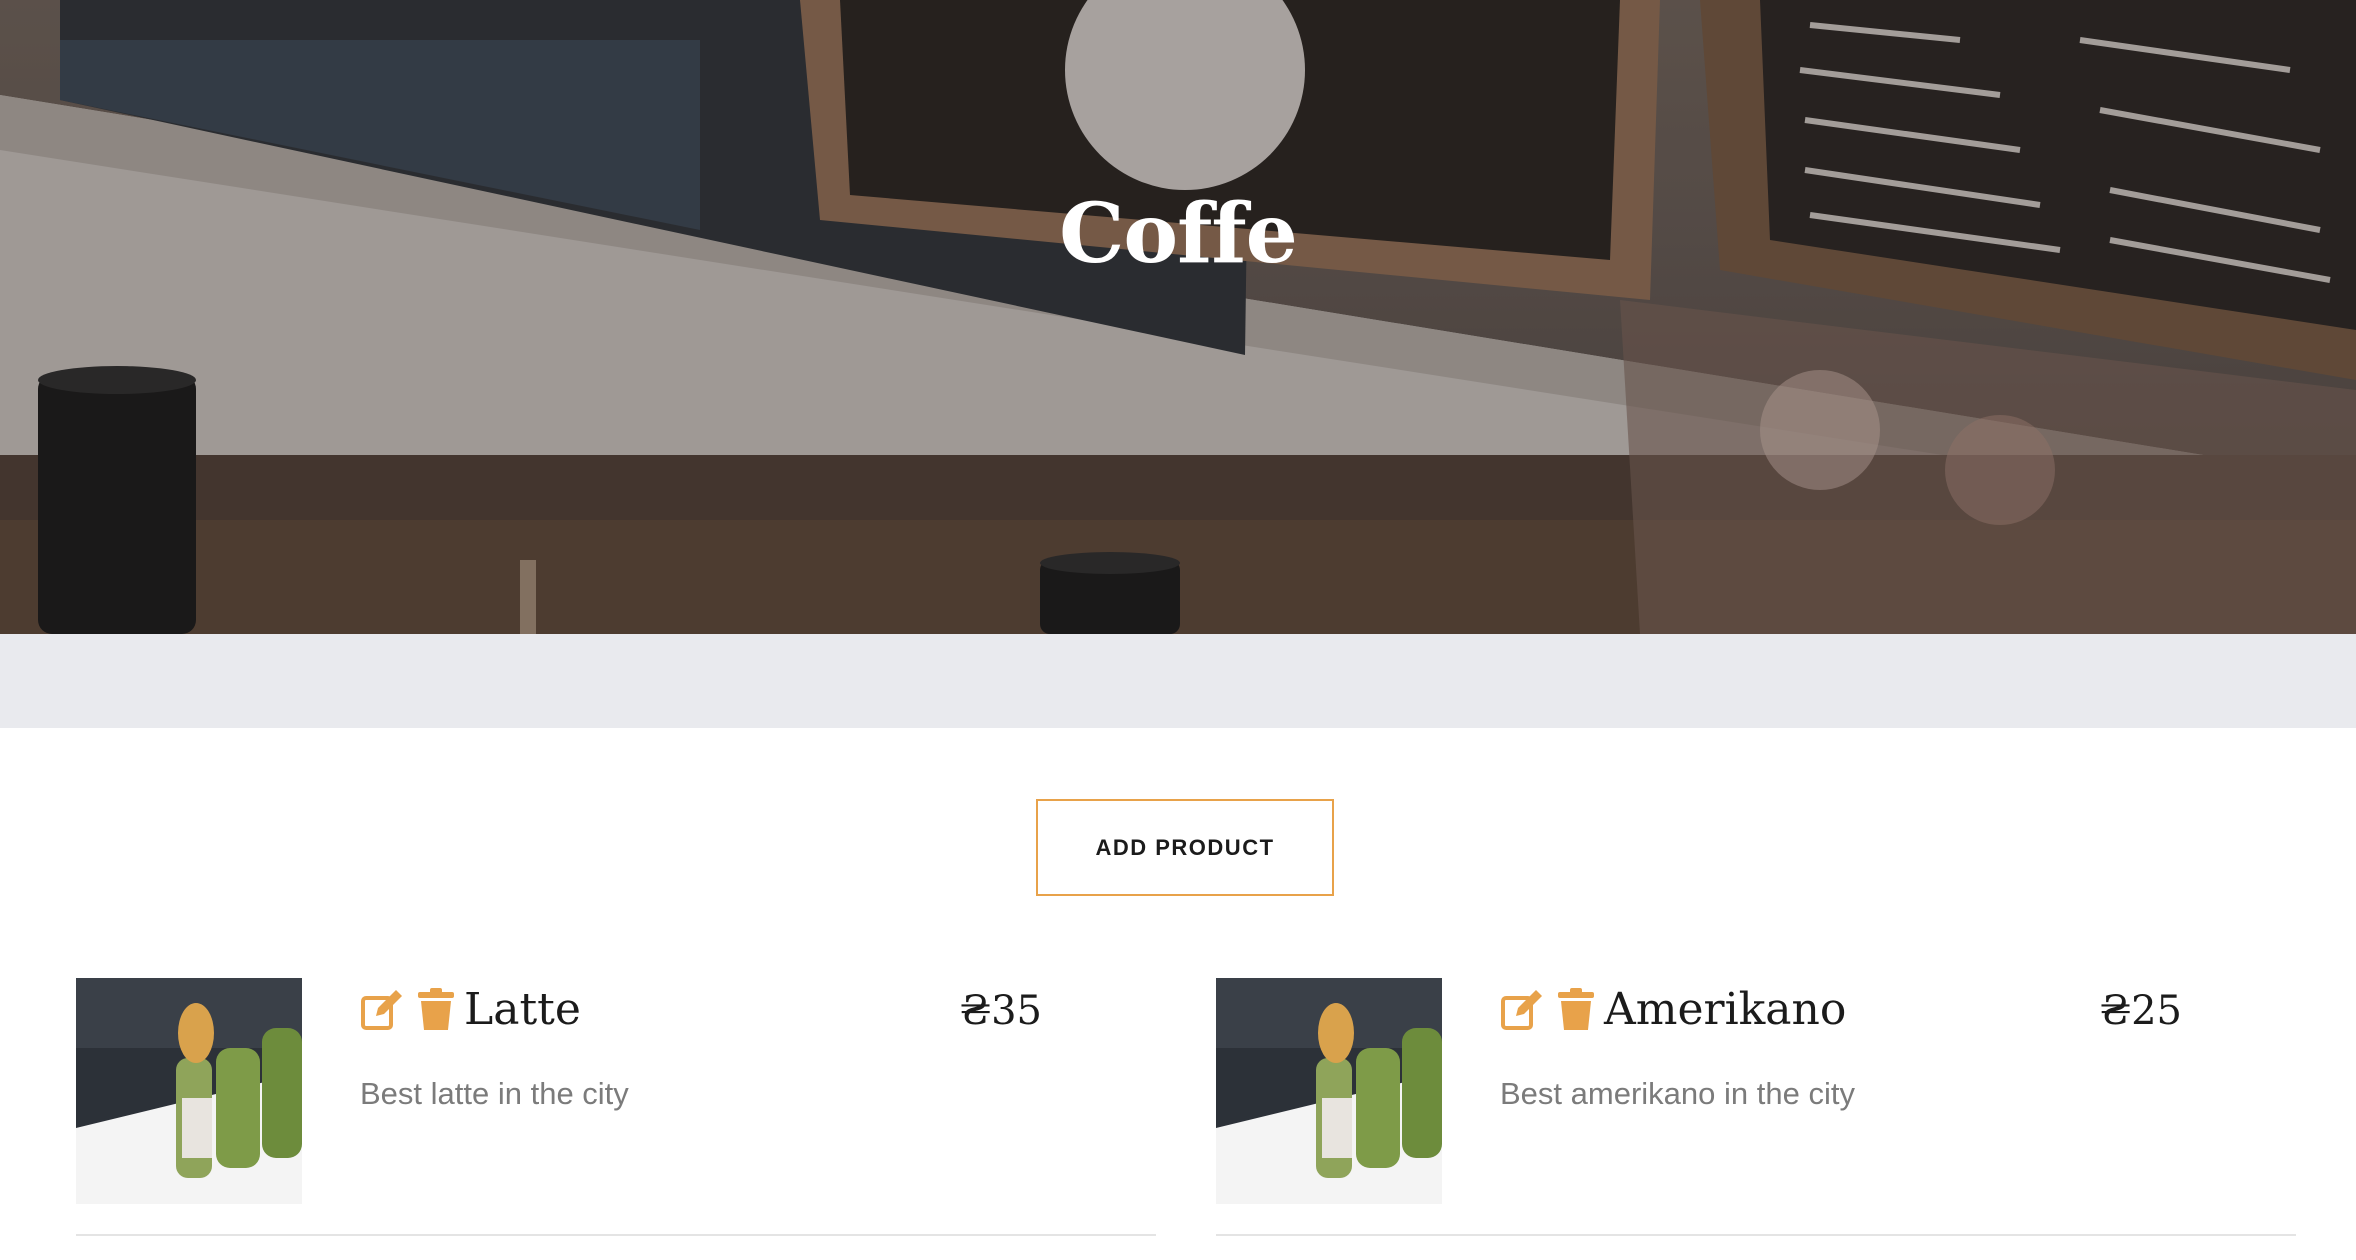 The width and height of the screenshot is (2356, 1260). I want to click on product-card: Amerikano ₴25 Best amerikano in the city, so click(1756, 1107).